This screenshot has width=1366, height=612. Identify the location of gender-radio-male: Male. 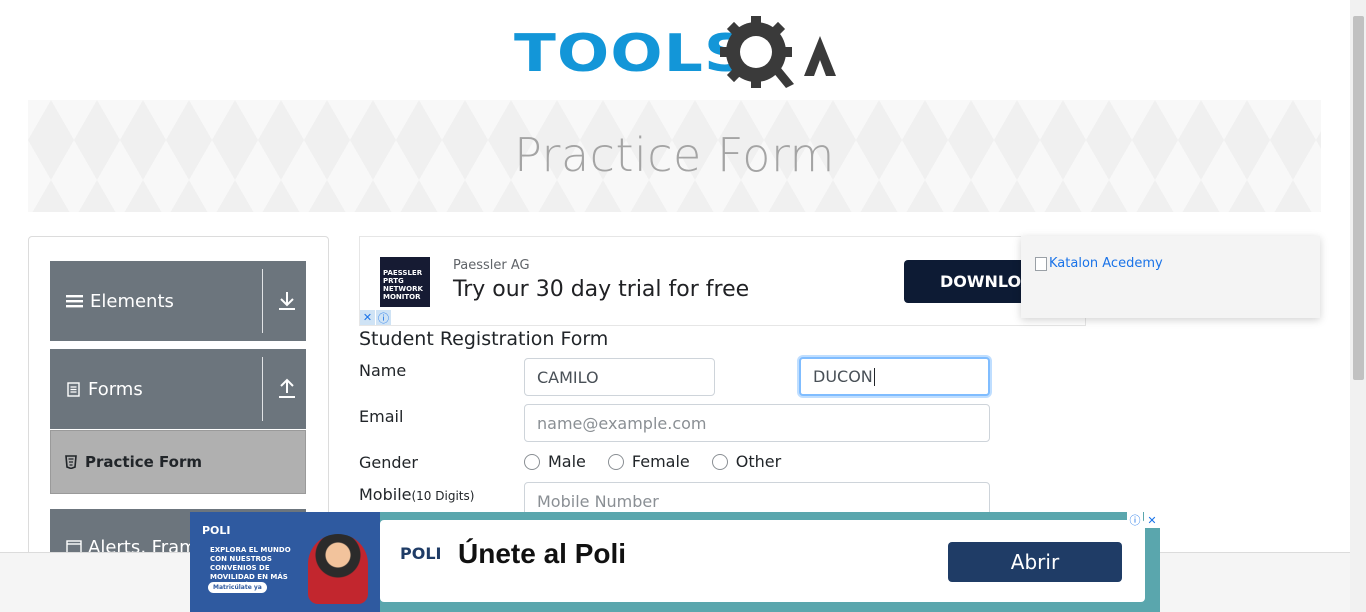
(555, 461).